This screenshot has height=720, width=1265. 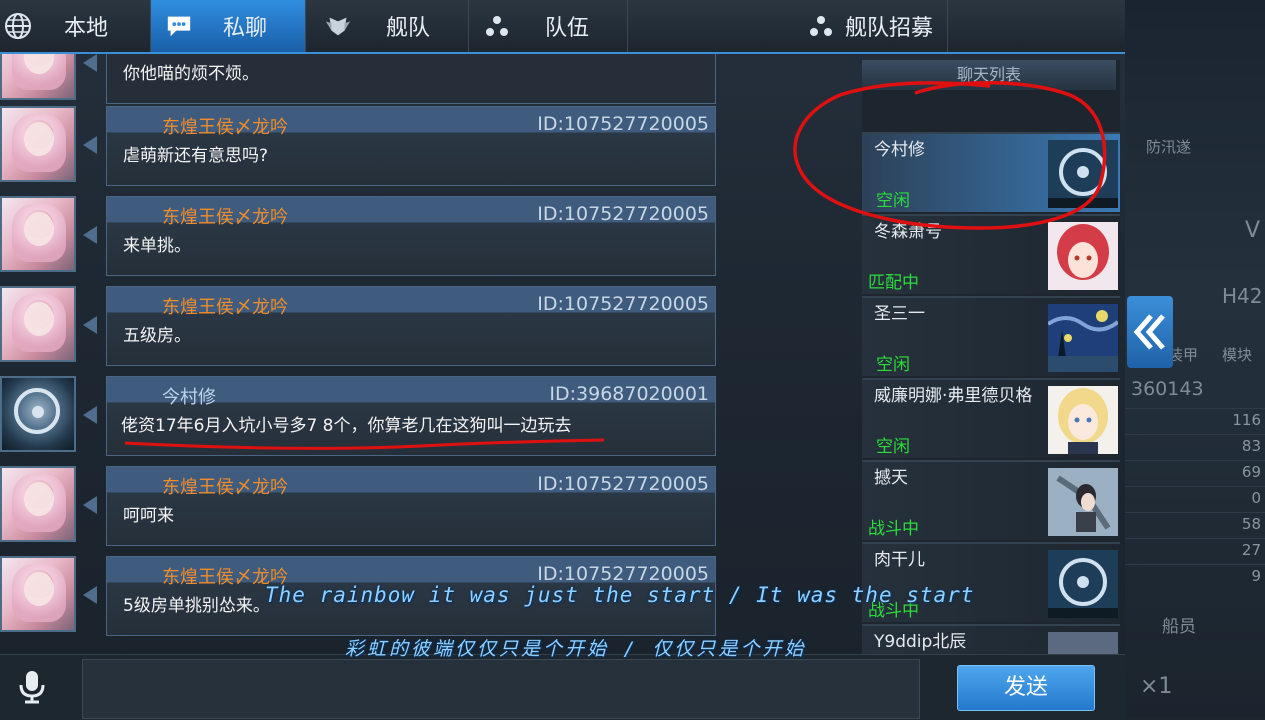 What do you see at coordinates (196, 156) in the screenshot?
I see `message-text: 虐萌新还有意思吗?` at bounding box center [196, 156].